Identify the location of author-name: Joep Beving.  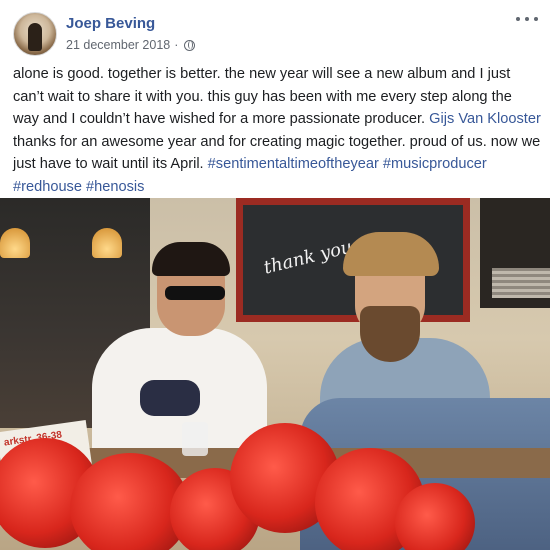
(110, 23).